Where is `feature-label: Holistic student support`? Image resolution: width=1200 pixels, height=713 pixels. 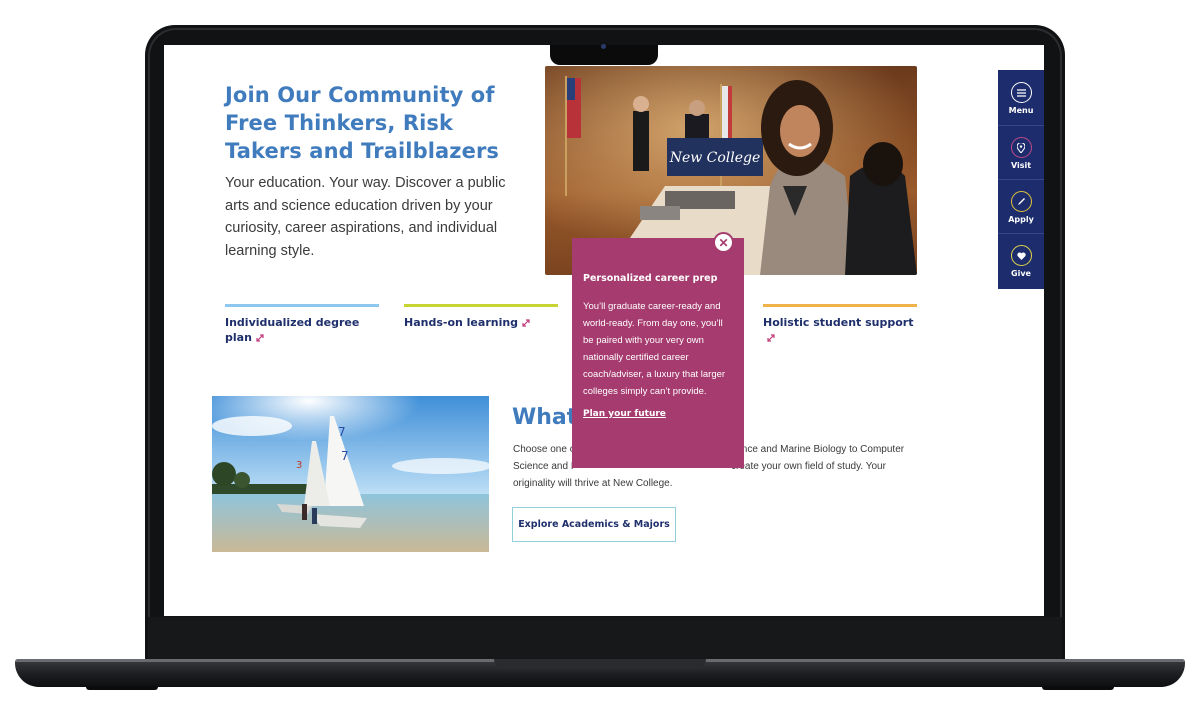 feature-label: Holistic student support is located at coordinates (838, 322).